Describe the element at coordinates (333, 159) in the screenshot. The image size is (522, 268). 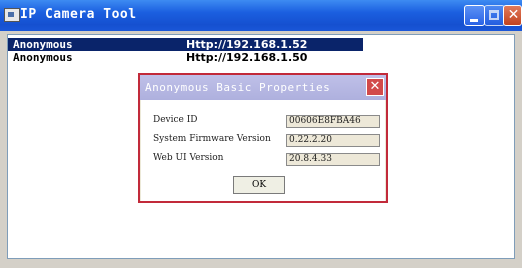
I see `web-ui-version-field: 20.8.4.33` at that location.